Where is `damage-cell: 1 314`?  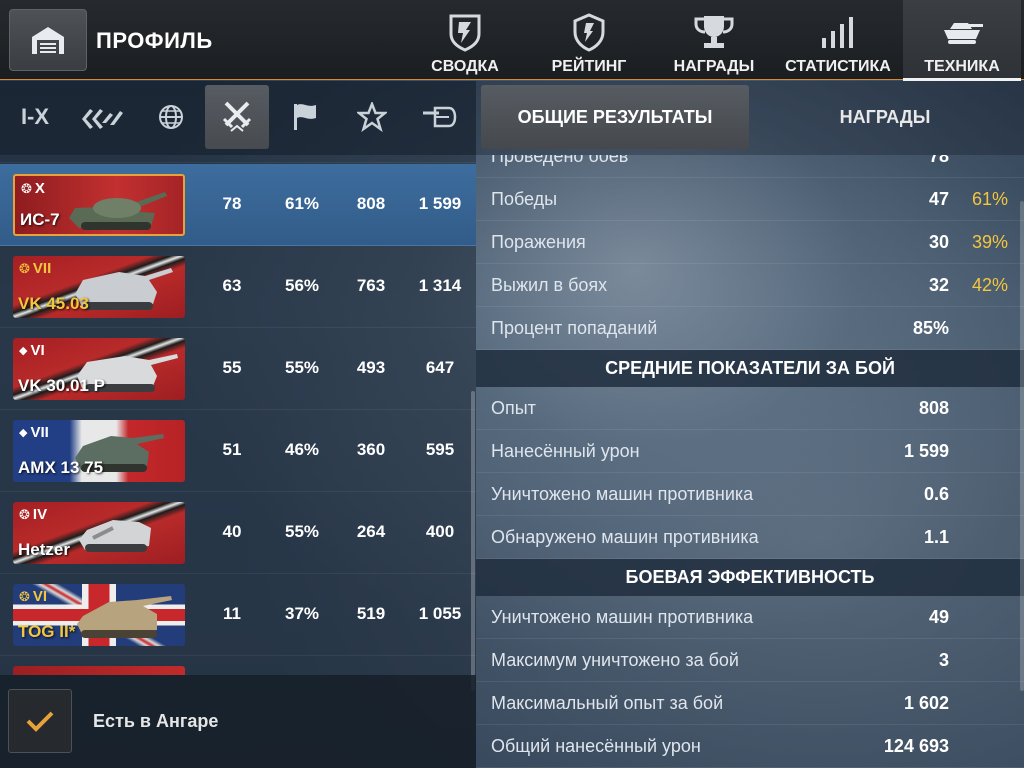
damage-cell: 1 314 is located at coordinates (440, 285).